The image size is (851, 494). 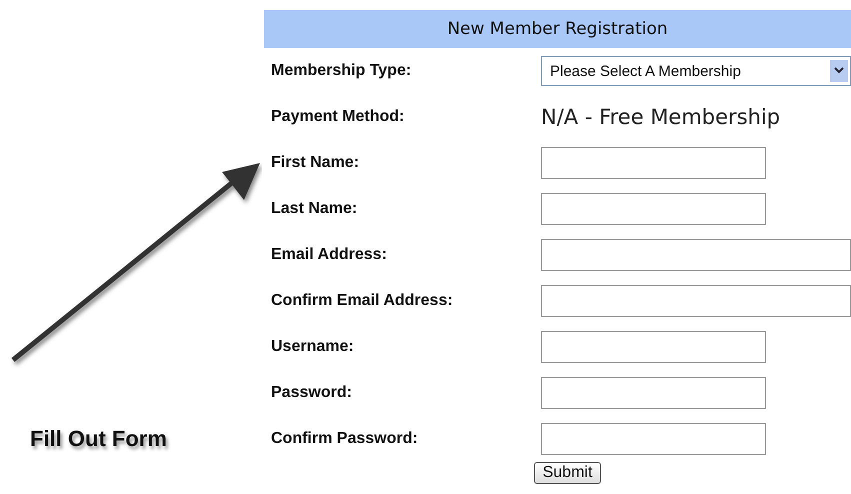 I want to click on field-label: Email Address:, so click(x=329, y=255).